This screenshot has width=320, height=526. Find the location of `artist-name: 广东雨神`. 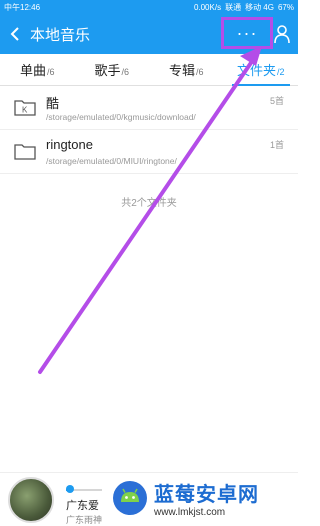

artist-name: 广东雨神 is located at coordinates (84, 520).